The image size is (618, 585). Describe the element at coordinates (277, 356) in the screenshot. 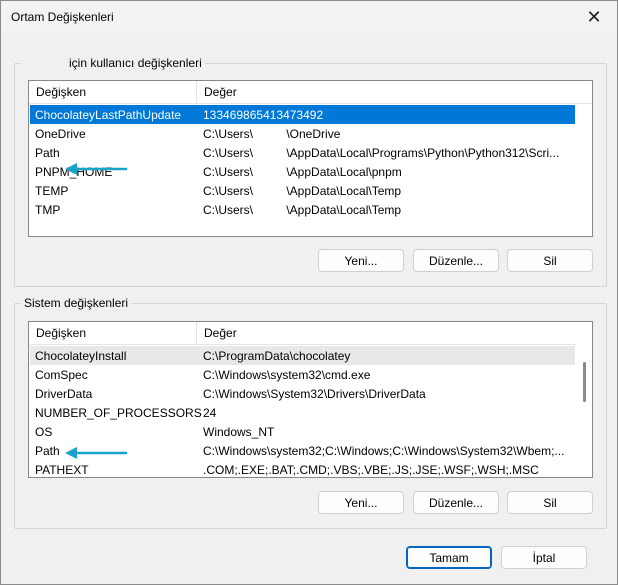

I see `system-var-value: C:\ProgramData\chocolatey` at that location.